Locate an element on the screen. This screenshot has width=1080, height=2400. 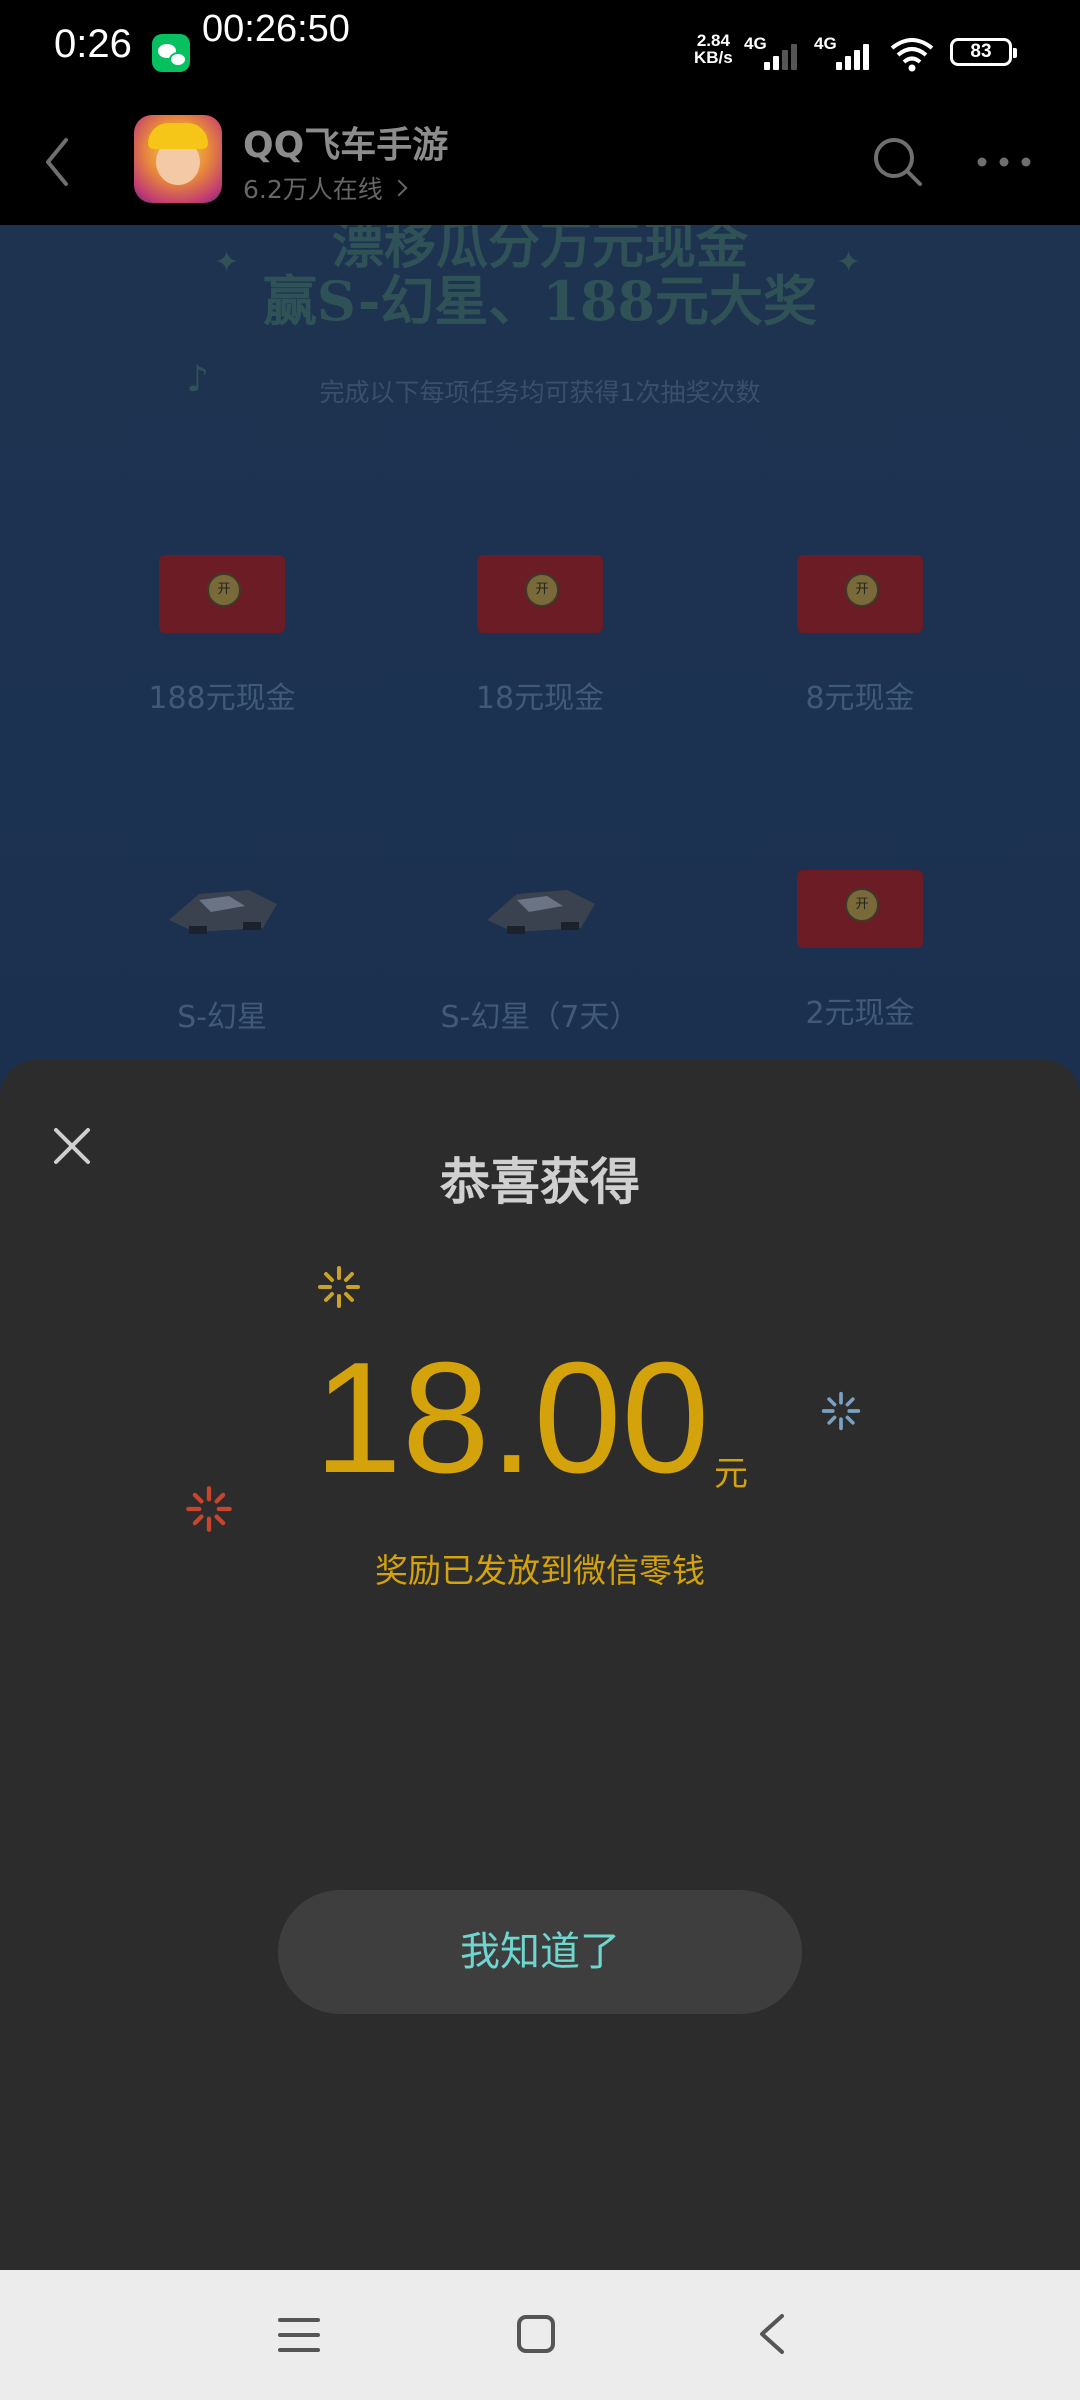
wechat-notification-icon is located at coordinates (171, 53).